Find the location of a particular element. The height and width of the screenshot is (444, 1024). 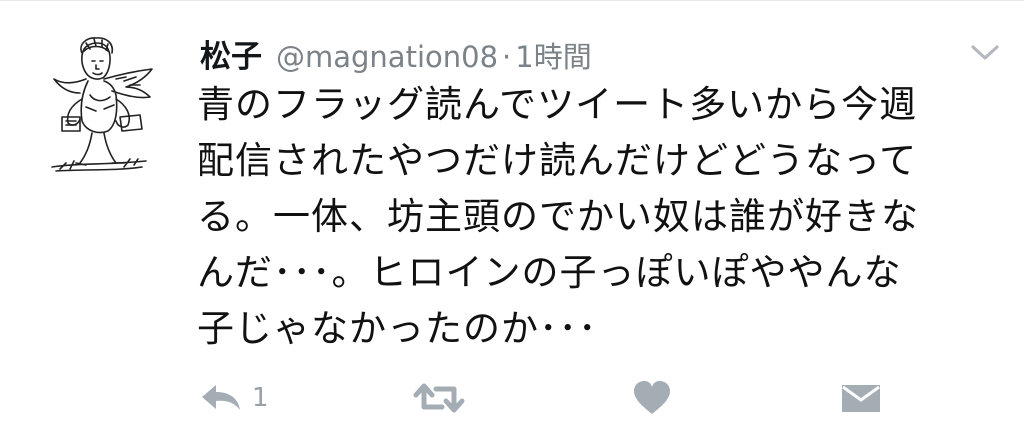

heart-icon is located at coordinates (652, 397).